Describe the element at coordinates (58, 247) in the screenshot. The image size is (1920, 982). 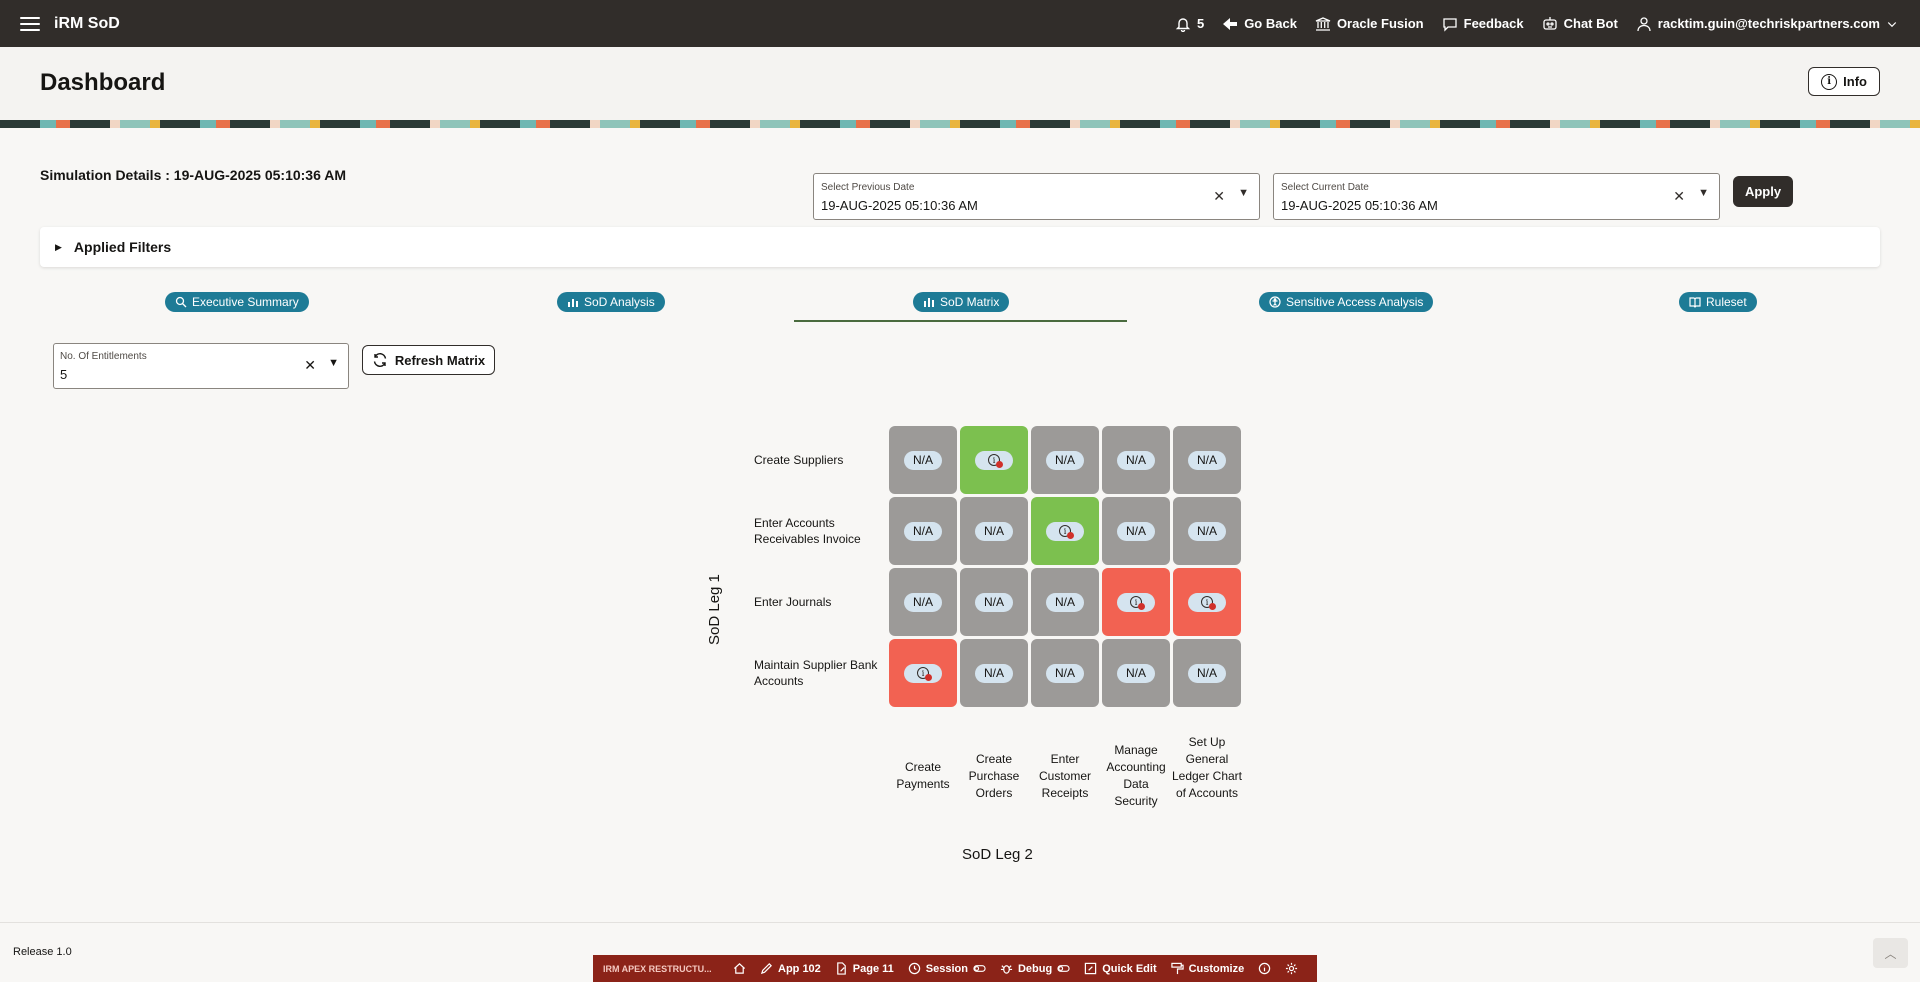
I see `expand-triangle-icon: ▶` at that location.